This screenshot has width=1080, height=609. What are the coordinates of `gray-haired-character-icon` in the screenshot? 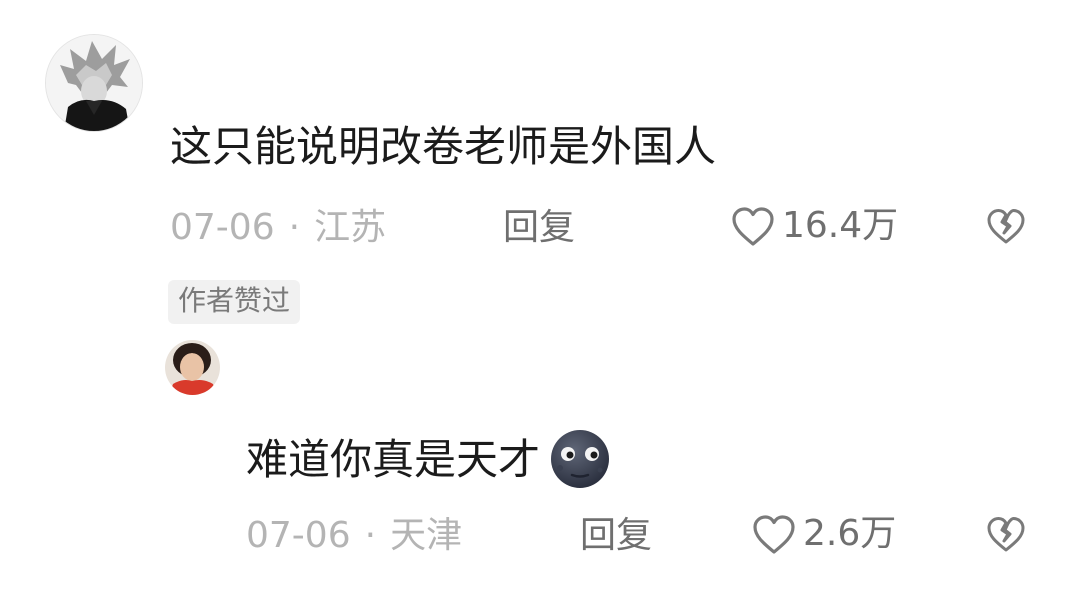 It's located at (94, 83).